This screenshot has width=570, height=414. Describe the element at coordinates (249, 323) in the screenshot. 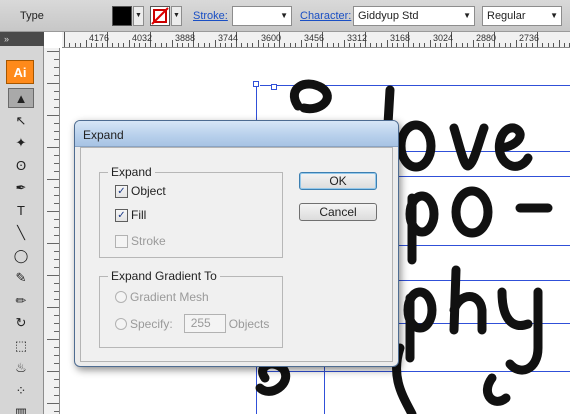

I see `objects-label: Objects` at that location.